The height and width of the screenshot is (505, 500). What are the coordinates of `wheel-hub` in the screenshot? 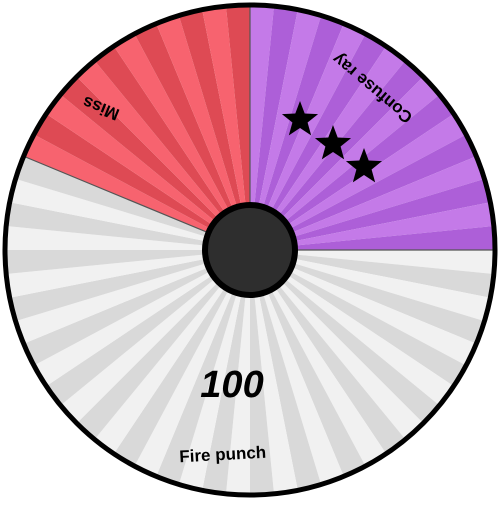 It's located at (250, 250).